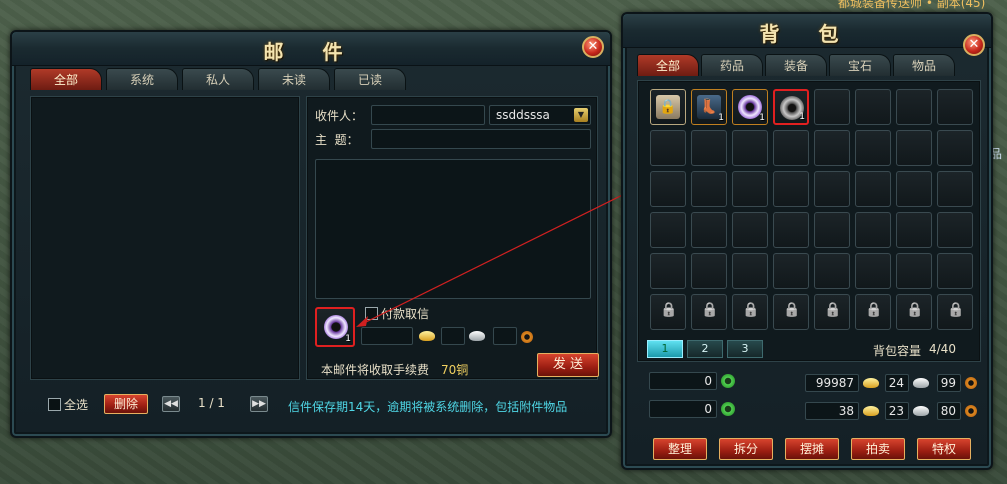  I want to click on item-count: 1, so click(721, 118).